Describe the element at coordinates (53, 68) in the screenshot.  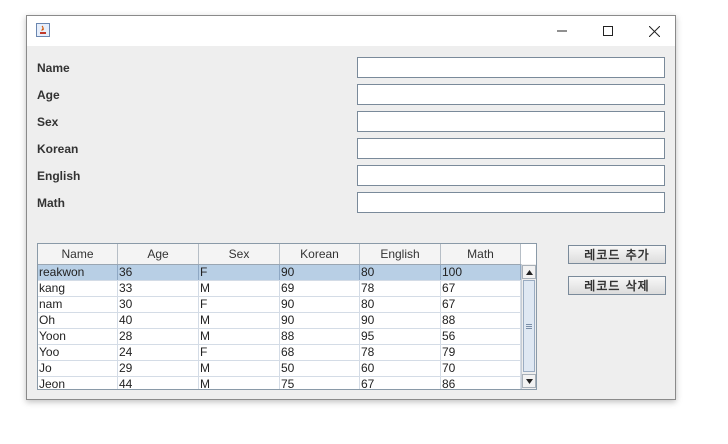
I see `name-label: Name` at that location.